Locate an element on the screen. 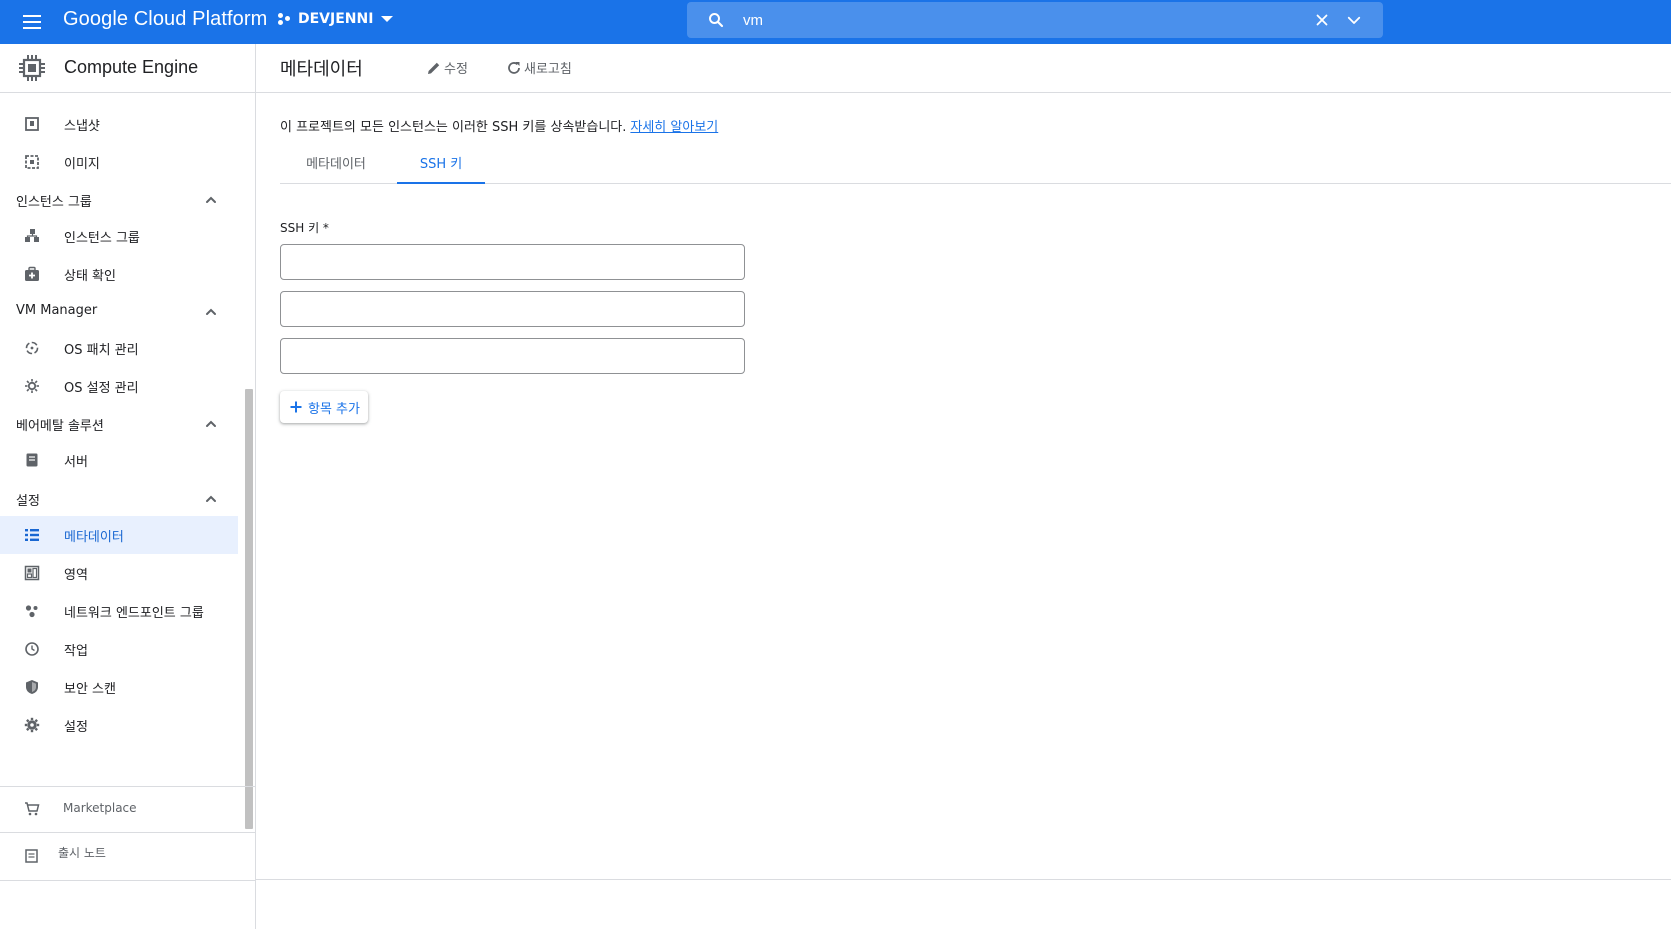 The image size is (1671, 929). project-dots-icon is located at coordinates (285, 19).